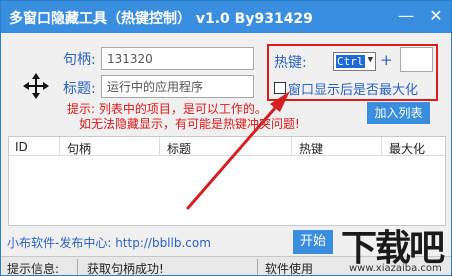 The height and width of the screenshot is (276, 452). Describe the element at coordinates (79, 148) in the screenshot. I see `column-header-handle: 句柄` at that location.